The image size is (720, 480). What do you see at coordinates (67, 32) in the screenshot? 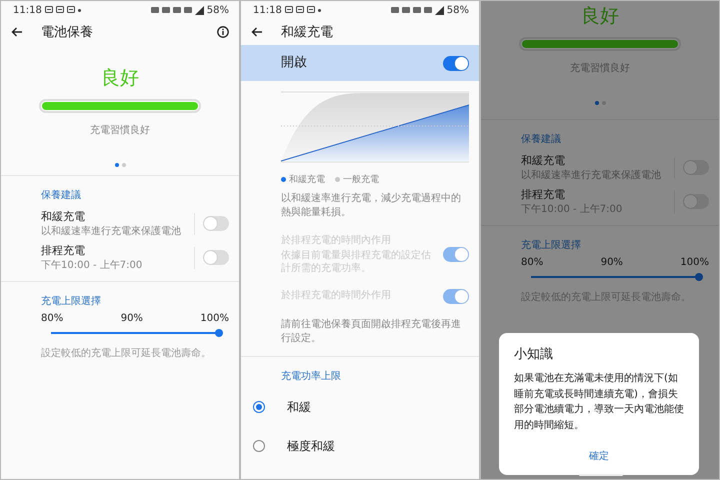
I see `page-title: 電池保養` at bounding box center [67, 32].